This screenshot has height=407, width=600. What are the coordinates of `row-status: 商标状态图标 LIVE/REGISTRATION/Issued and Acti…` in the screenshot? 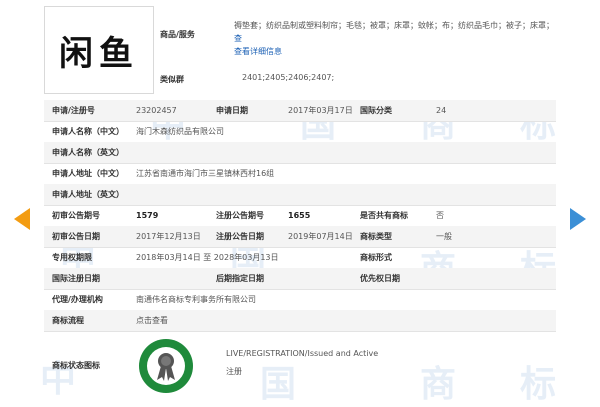 It's located at (300, 365).